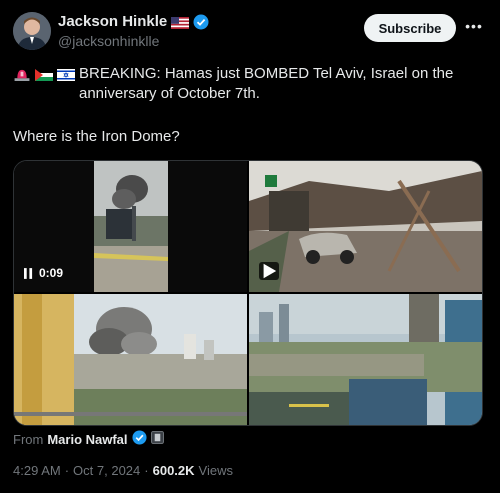 The height and width of the screenshot is (493, 500). Describe the element at coordinates (174, 470) in the screenshot. I see `views-count: 600.2K` at that location.